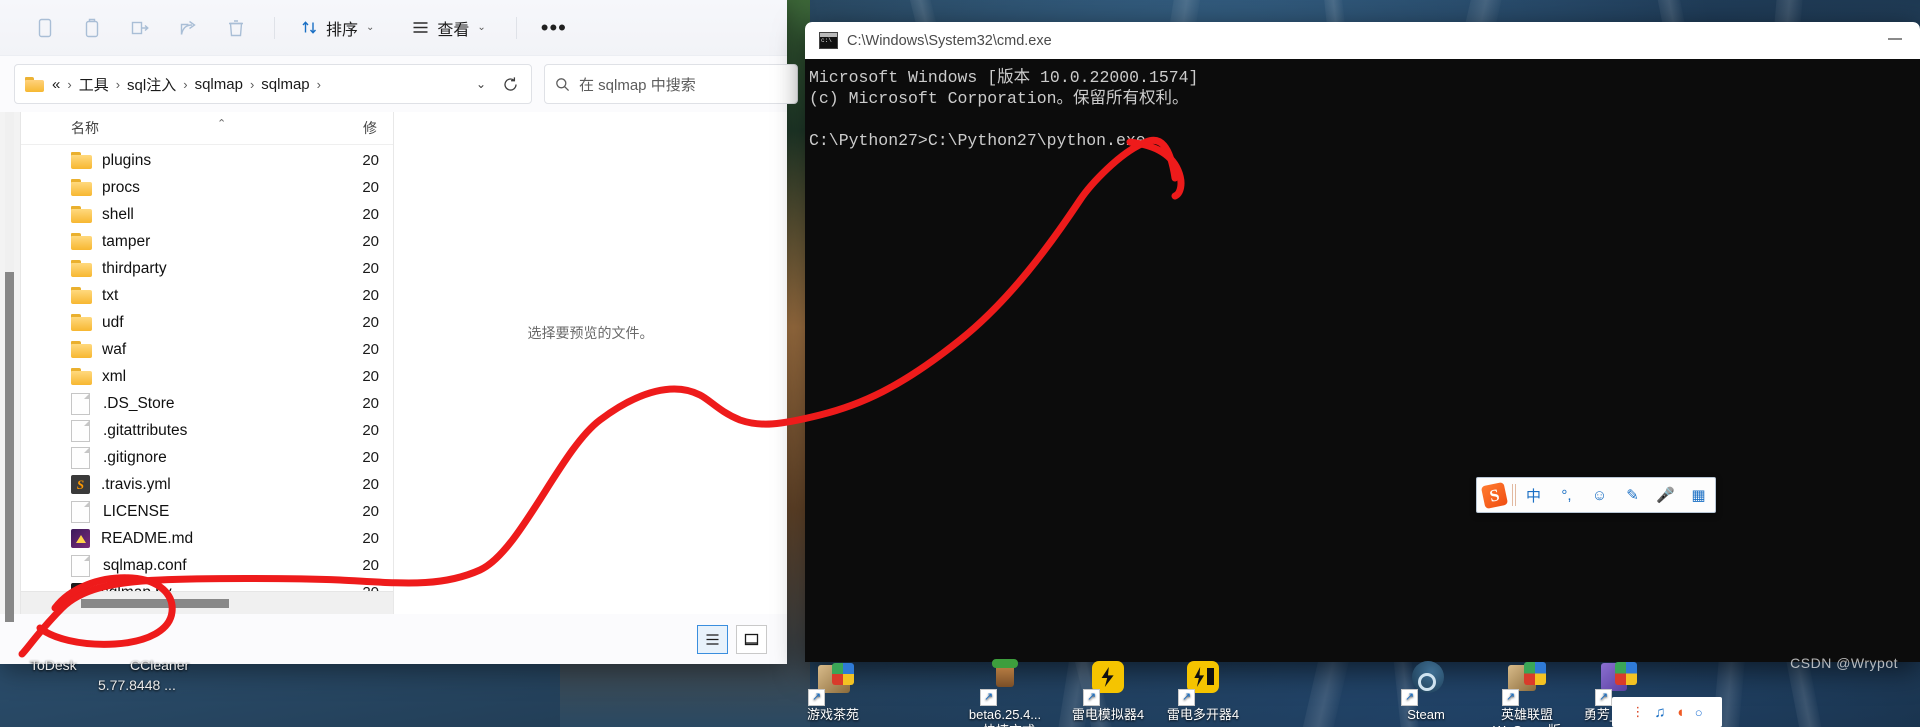 The width and height of the screenshot is (1920, 727). Describe the element at coordinates (510, 84) in the screenshot. I see `refresh-icon` at that location.